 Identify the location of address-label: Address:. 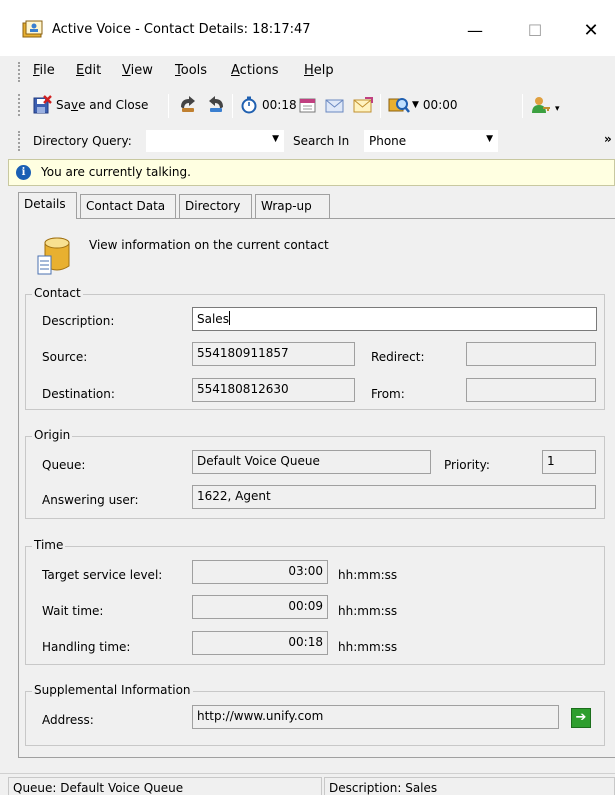
(68, 720).